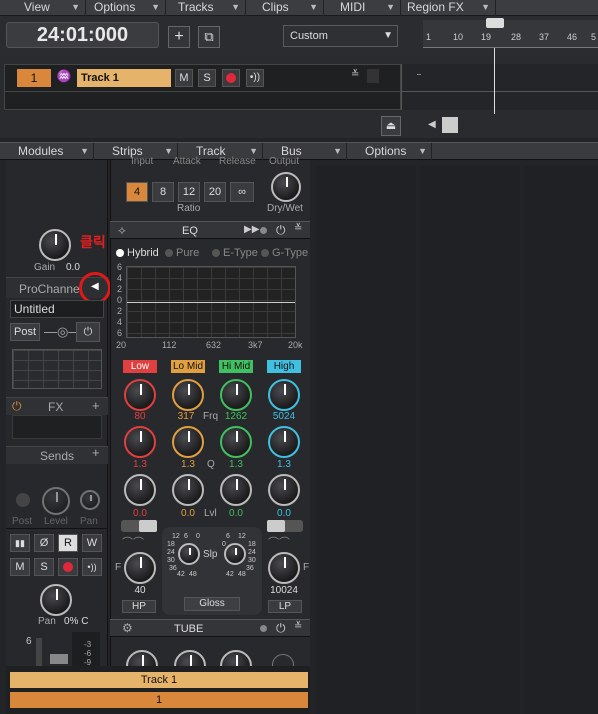 The image size is (598, 714). Describe the element at coordinates (59, 659) in the screenshot. I see `volume-fader` at that location.